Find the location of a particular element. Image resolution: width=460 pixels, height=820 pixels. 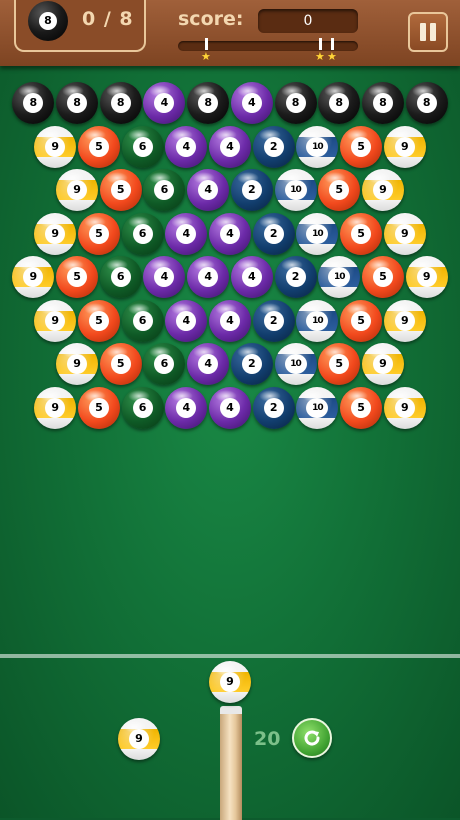

ball-number: 6 is located at coordinates (164, 190).